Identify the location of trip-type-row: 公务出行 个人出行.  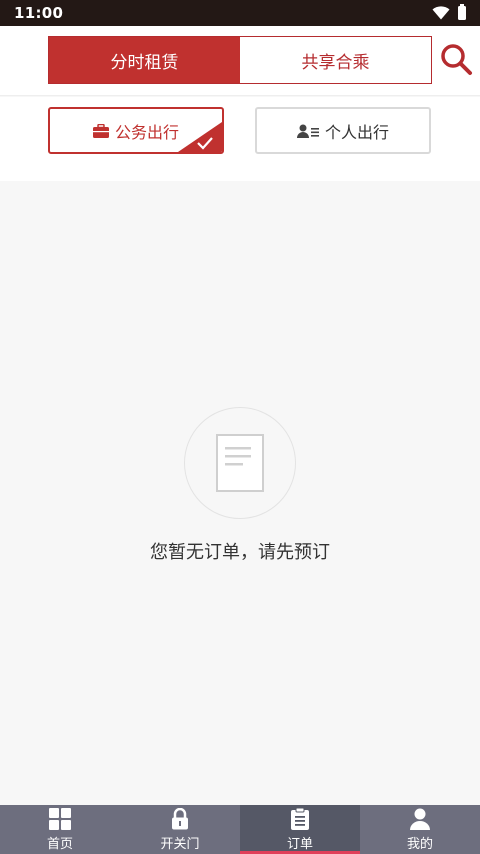
(240, 139).